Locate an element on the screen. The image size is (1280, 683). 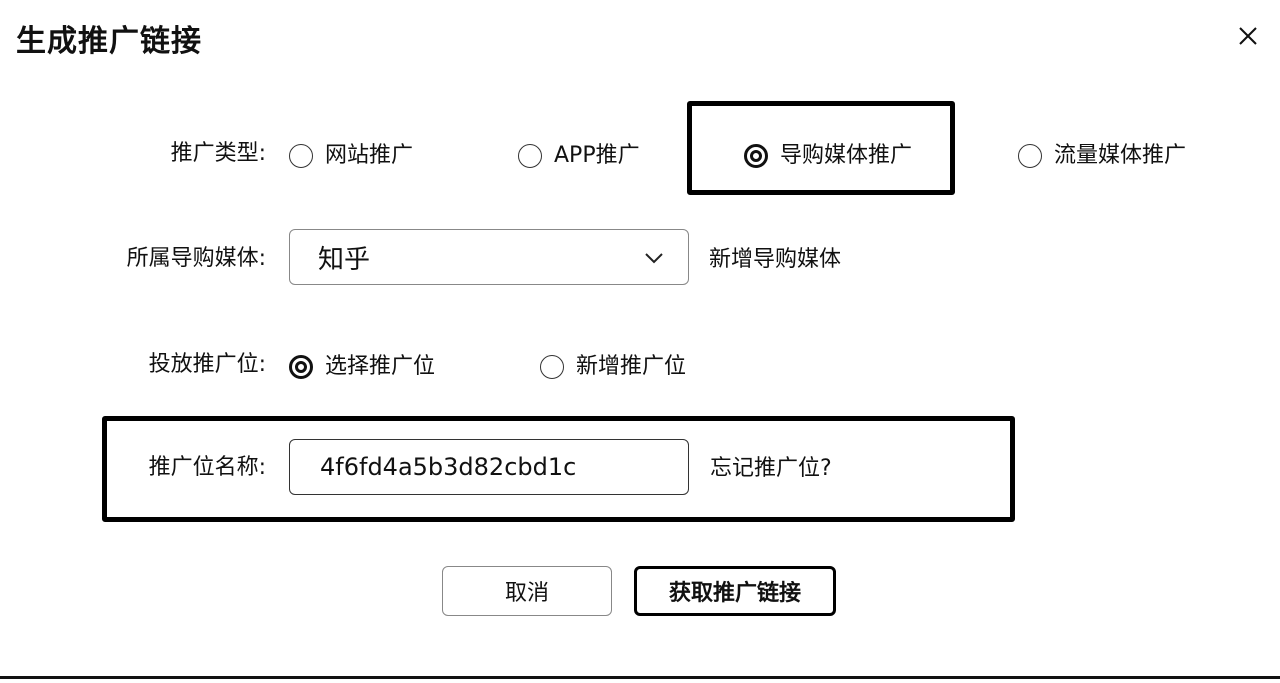
radio-label: 导购媒体推广 is located at coordinates (846, 155).